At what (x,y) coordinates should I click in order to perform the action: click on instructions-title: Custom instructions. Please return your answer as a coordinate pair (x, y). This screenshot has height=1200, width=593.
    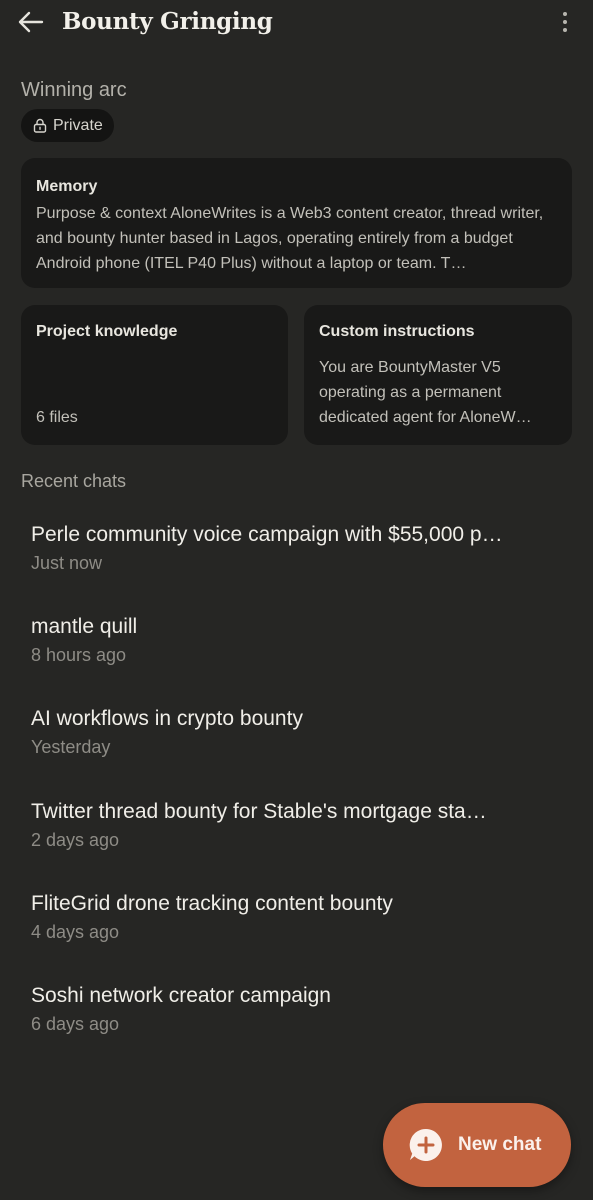
    Looking at the image, I should click on (397, 331).